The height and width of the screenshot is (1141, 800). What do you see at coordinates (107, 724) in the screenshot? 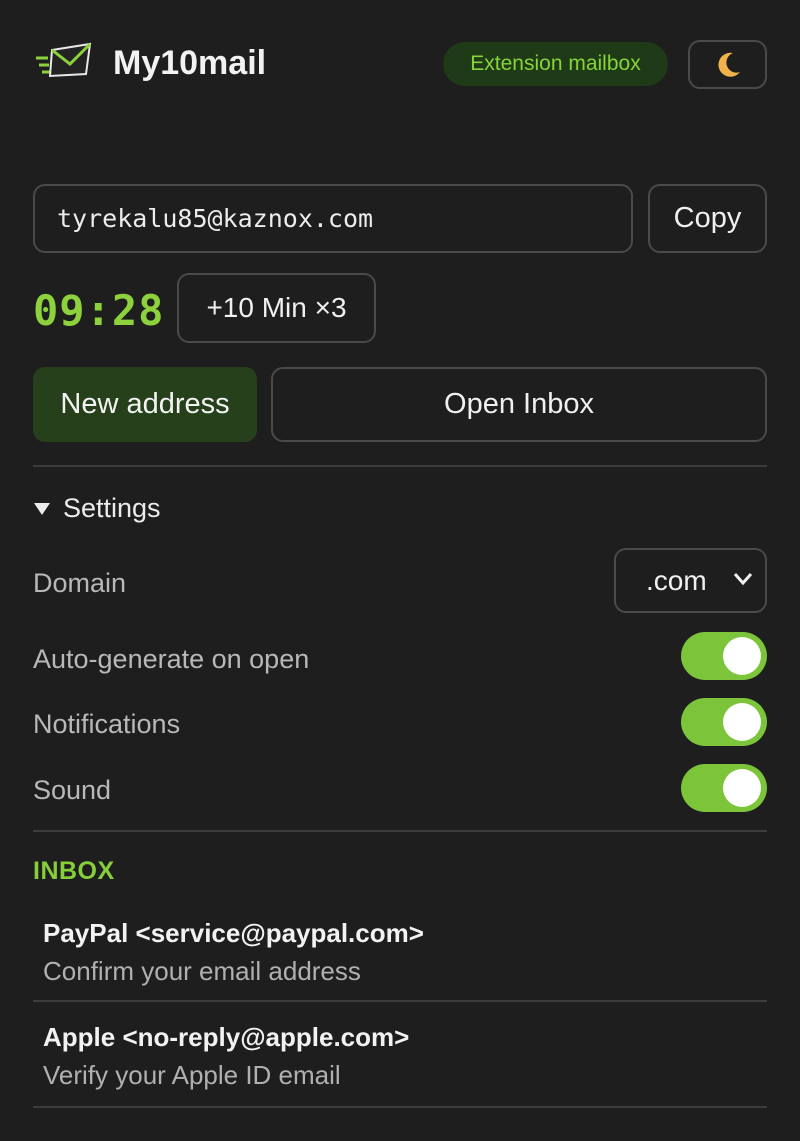
I see `notifications-label: Notifications` at bounding box center [107, 724].